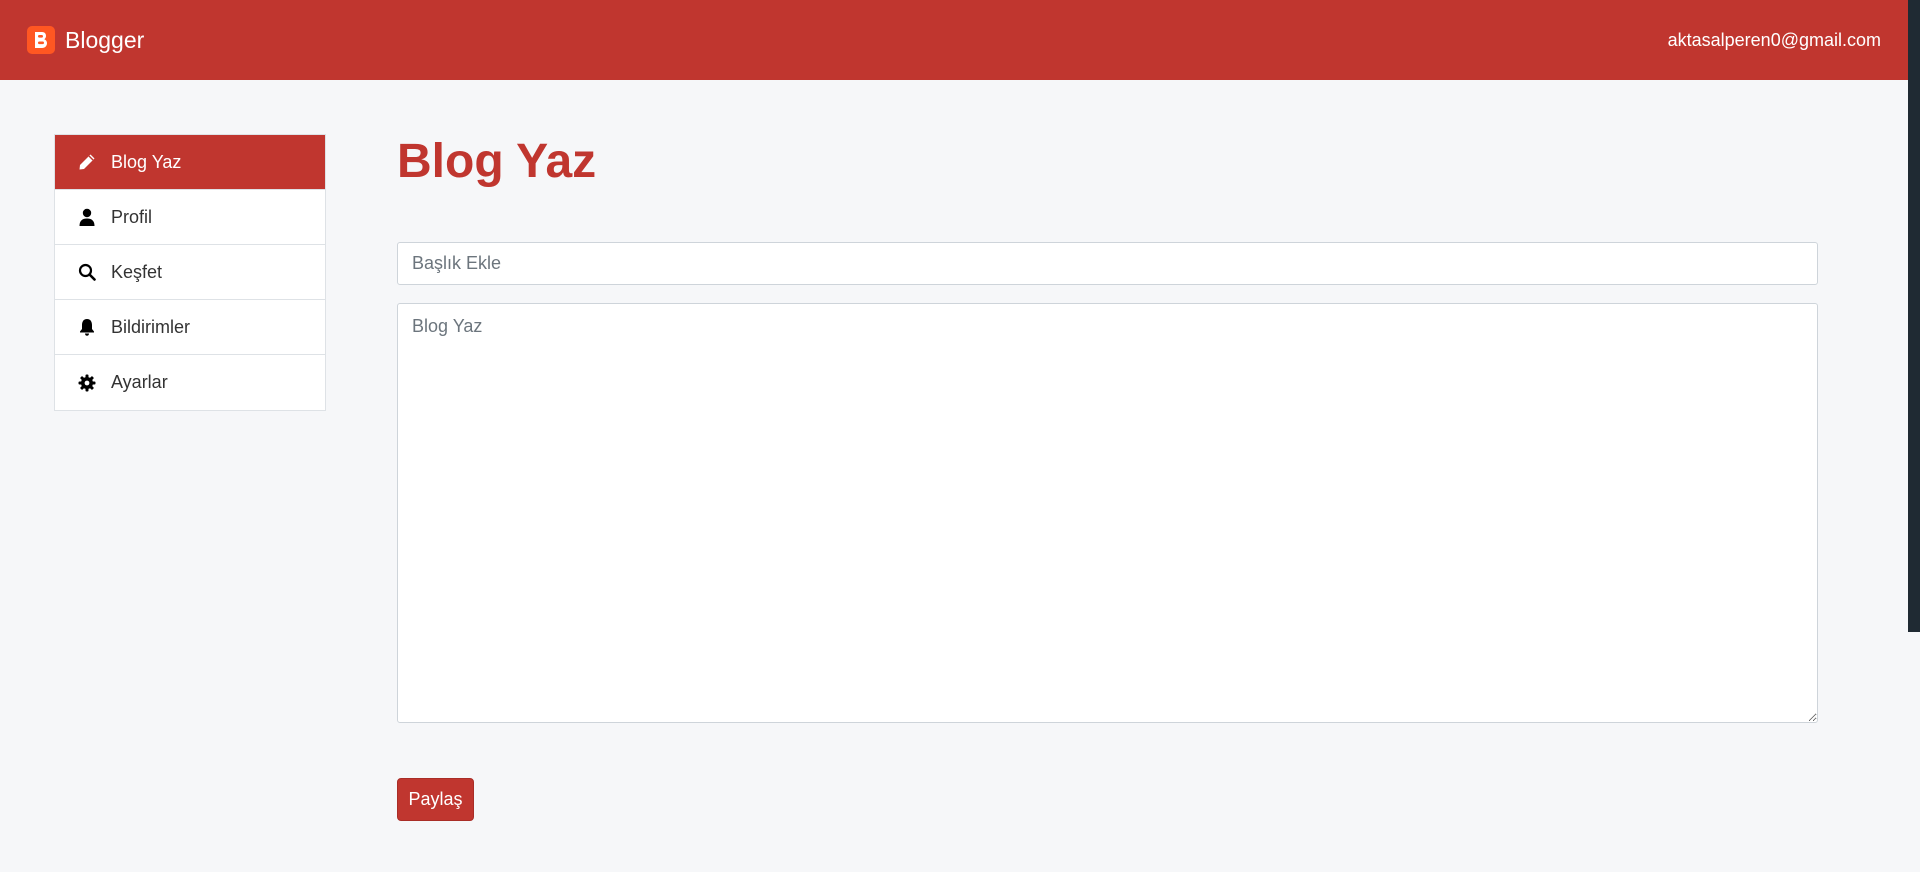 Image resolution: width=1920 pixels, height=872 pixels. I want to click on share-button: Paylaş, so click(435, 799).